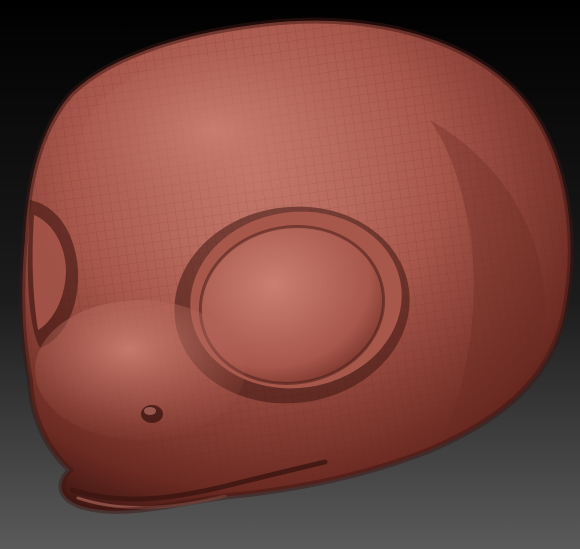  I want to click on nostril-rim, so click(150, 411).